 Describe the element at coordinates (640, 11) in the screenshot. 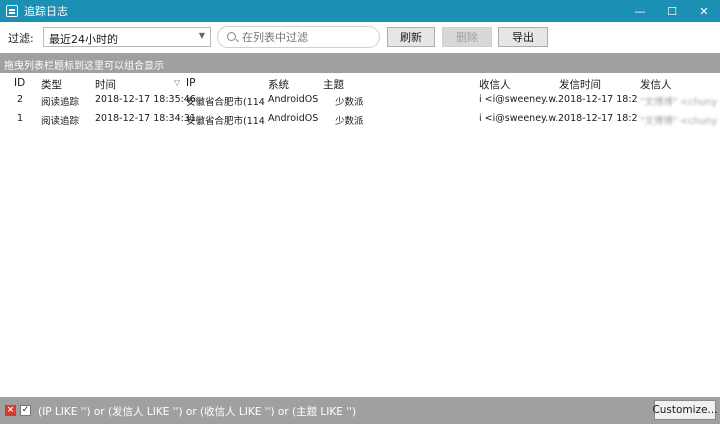

I see `minimize-button: —` at that location.